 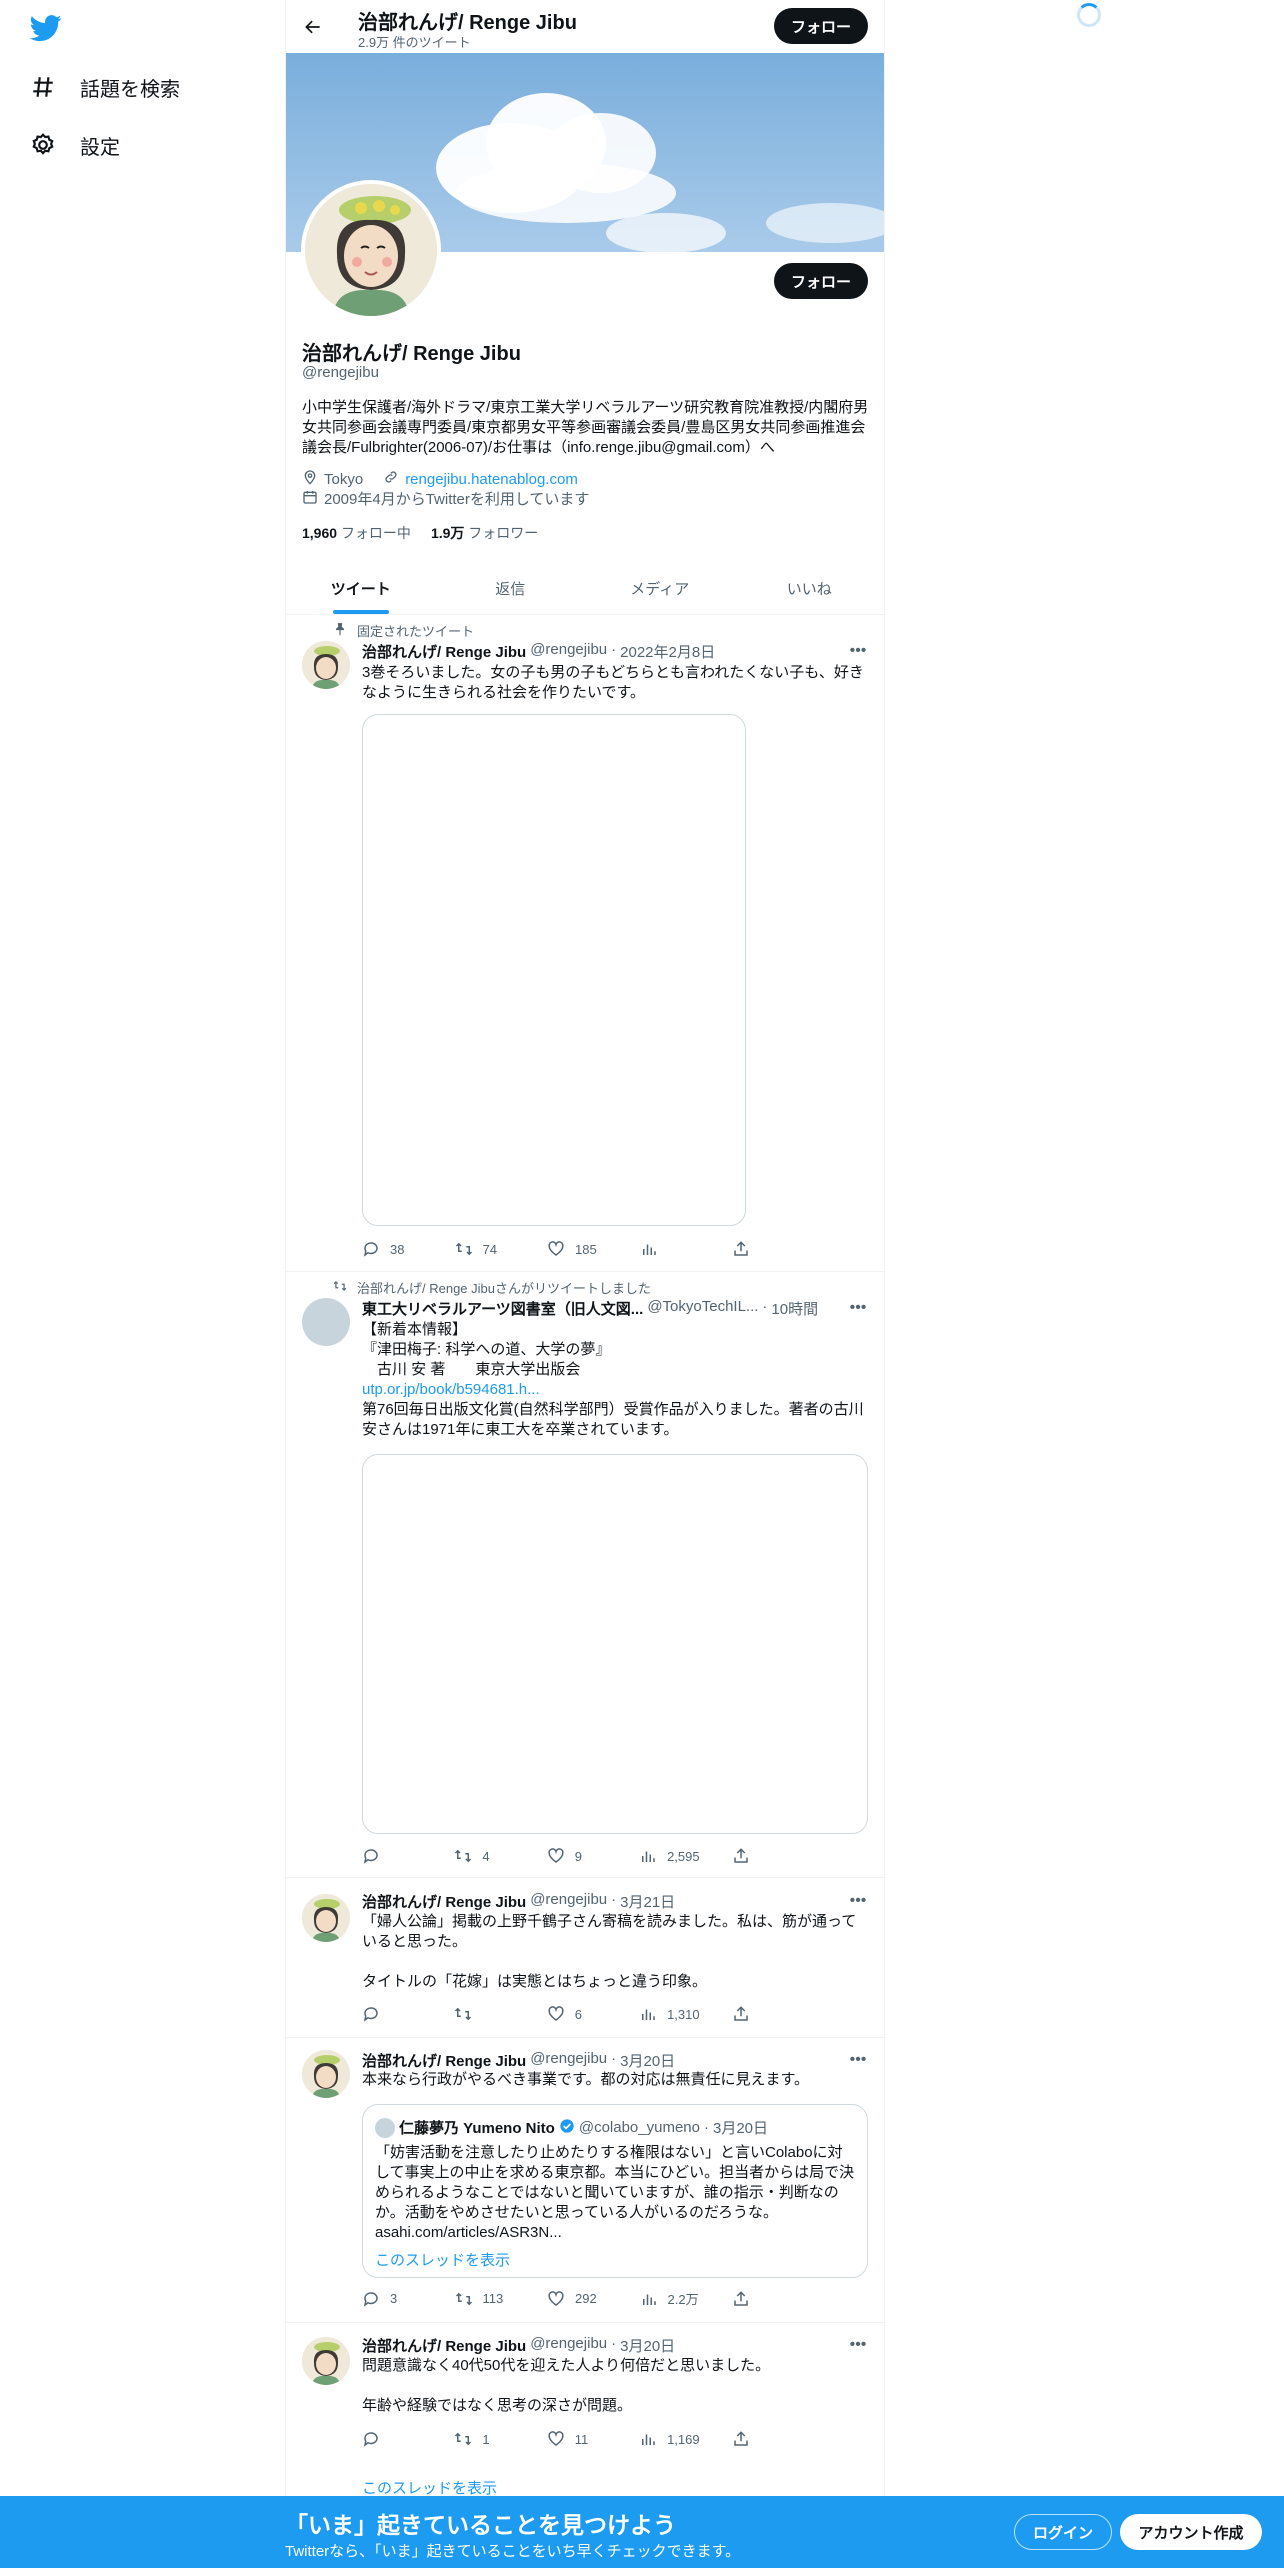 What do you see at coordinates (660, 588) in the screenshot?
I see `tab-media: メディア` at bounding box center [660, 588].